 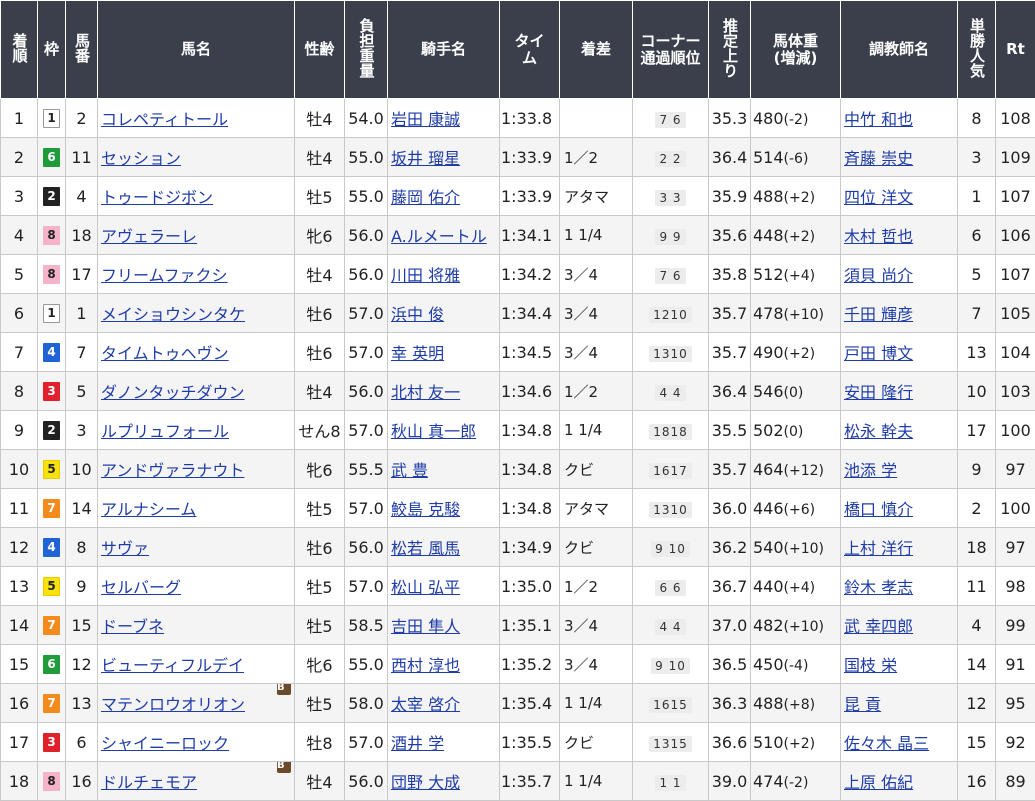 I want to click on jockey-link: 北村 友一, so click(x=425, y=392).